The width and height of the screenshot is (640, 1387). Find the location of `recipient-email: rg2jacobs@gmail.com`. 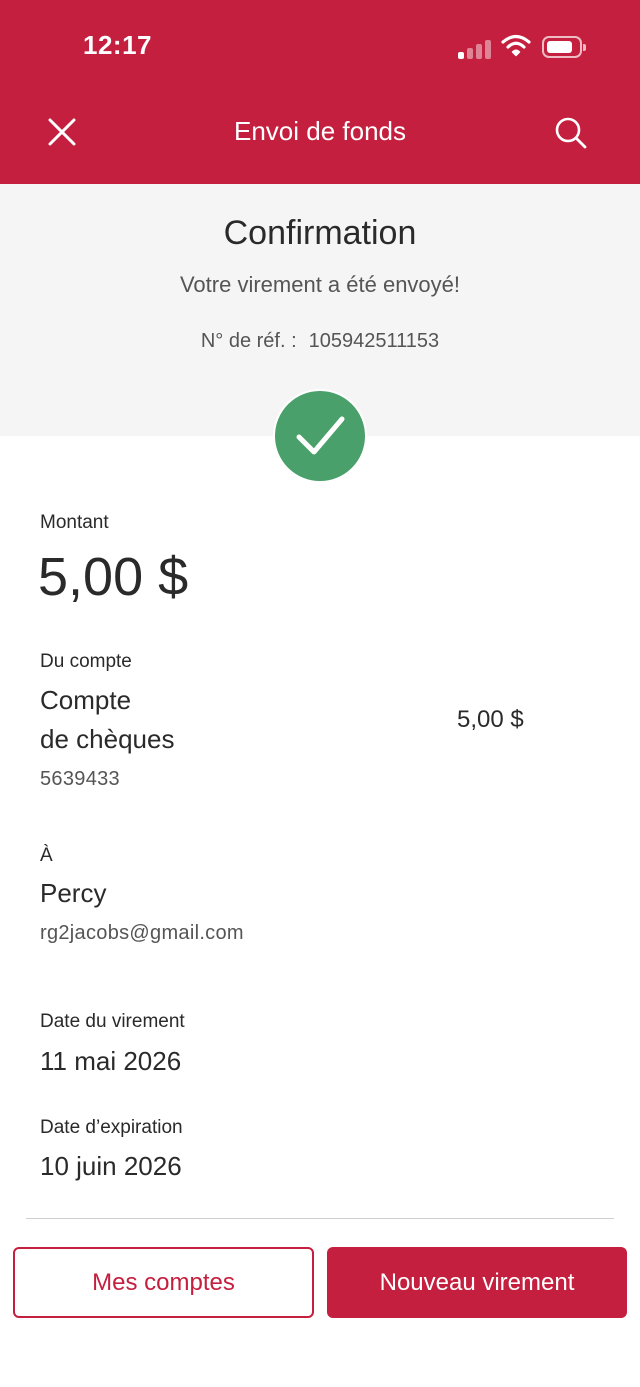

recipient-email: rg2jacobs@gmail.com is located at coordinates (142, 933).